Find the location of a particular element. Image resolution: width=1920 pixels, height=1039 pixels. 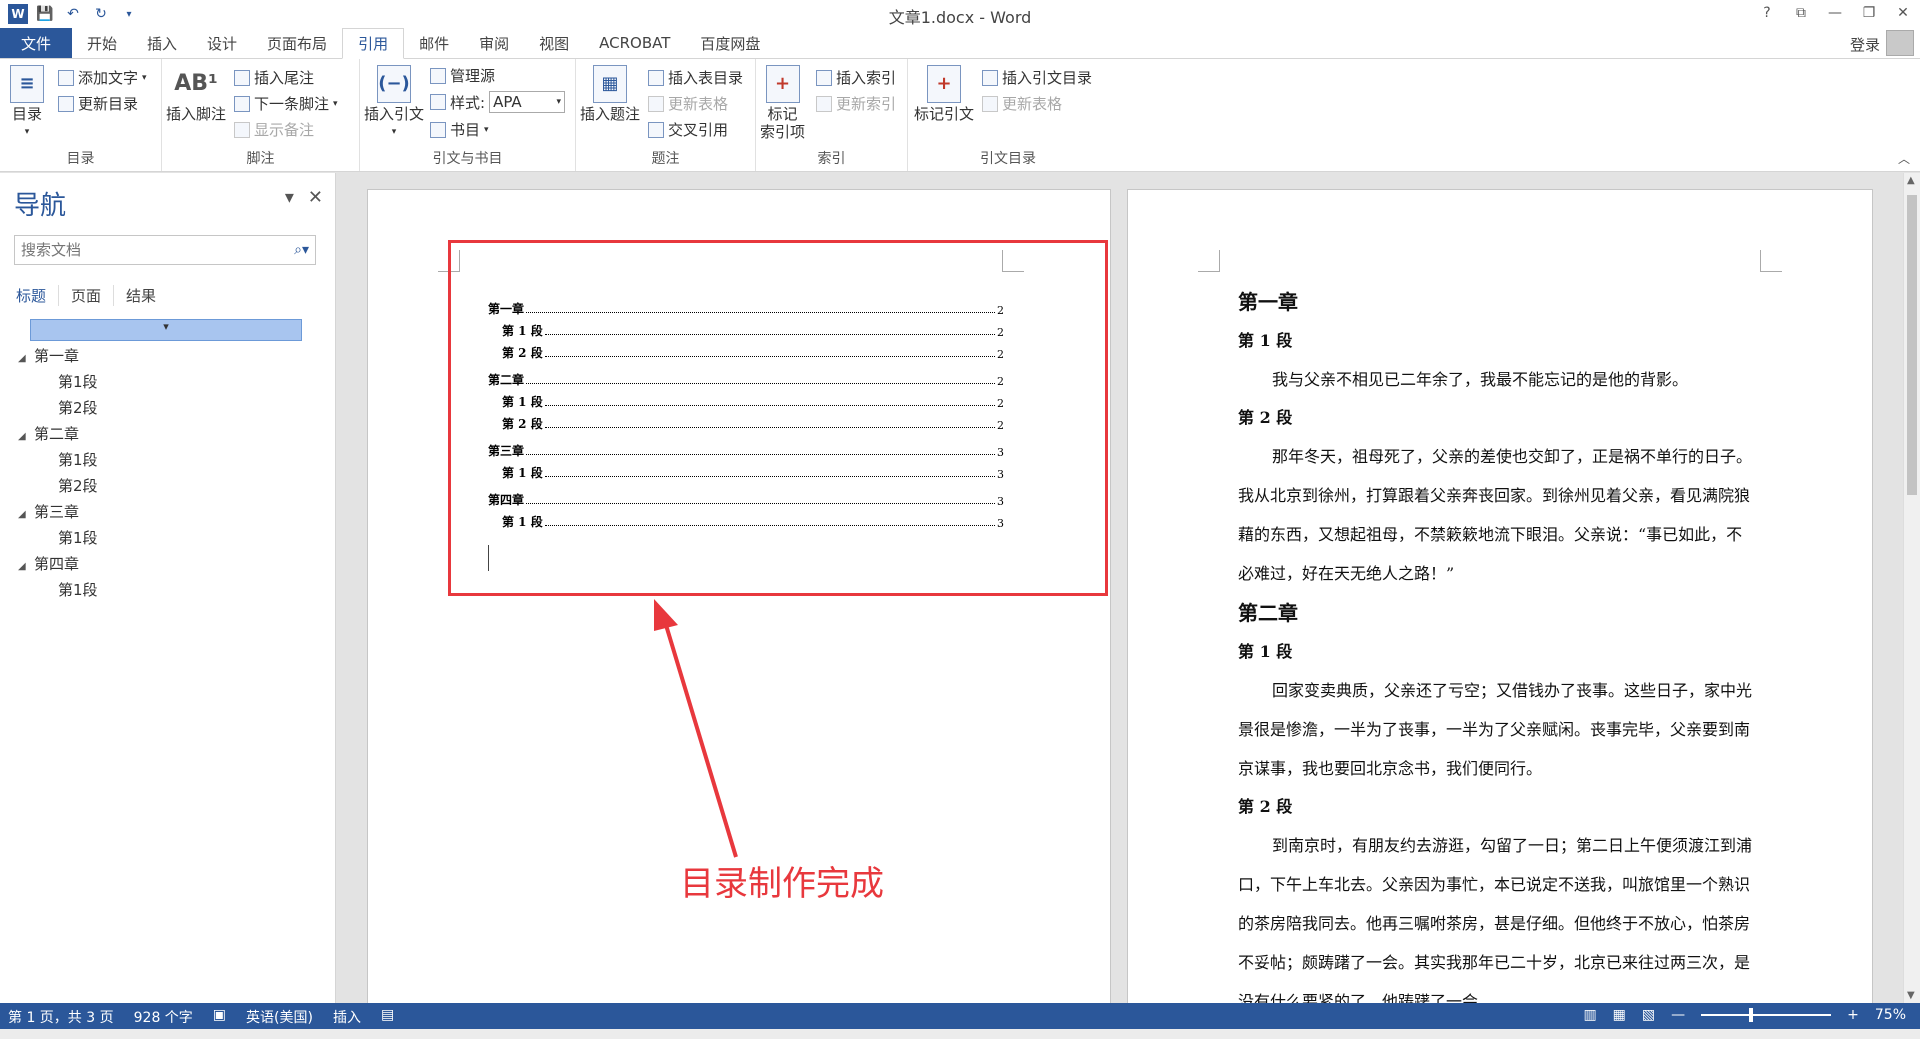

sign-in-link: 登录 is located at coordinates (1865, 44).